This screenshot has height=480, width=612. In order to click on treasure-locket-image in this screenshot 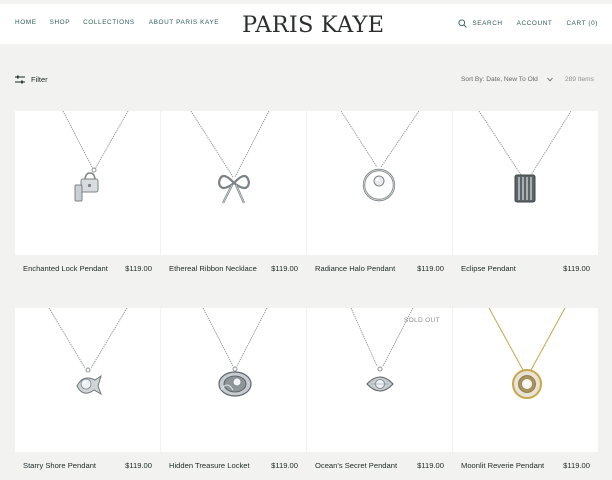, I will do `click(235, 352)`.